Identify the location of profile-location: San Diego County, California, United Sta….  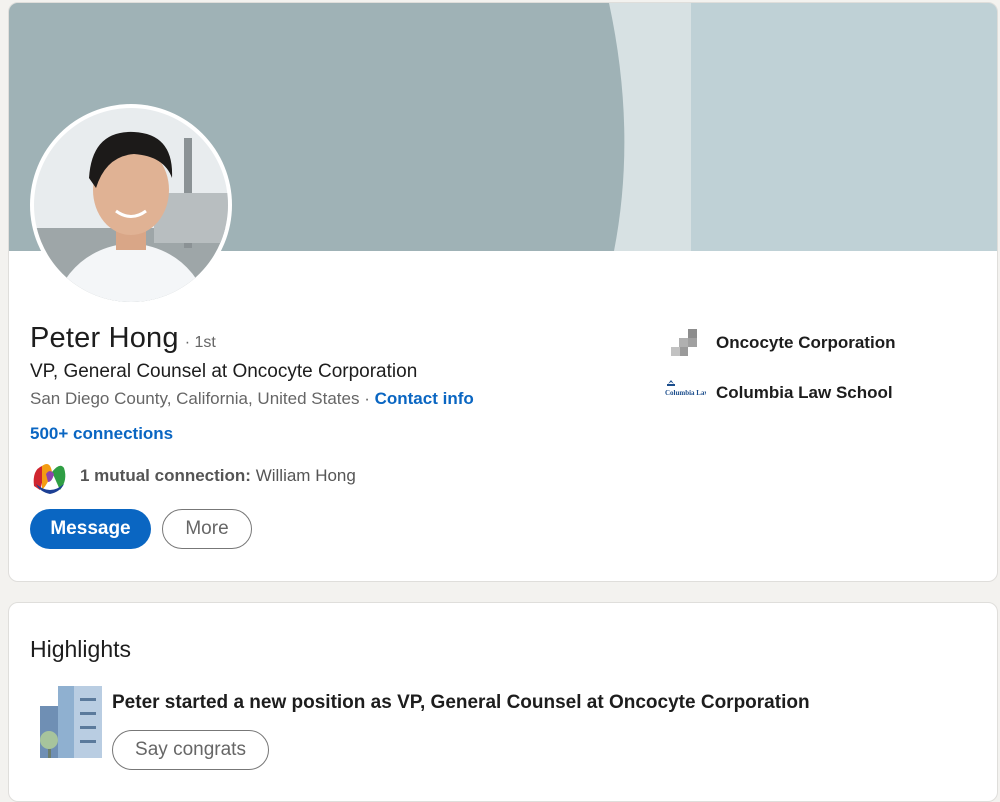
(195, 398).